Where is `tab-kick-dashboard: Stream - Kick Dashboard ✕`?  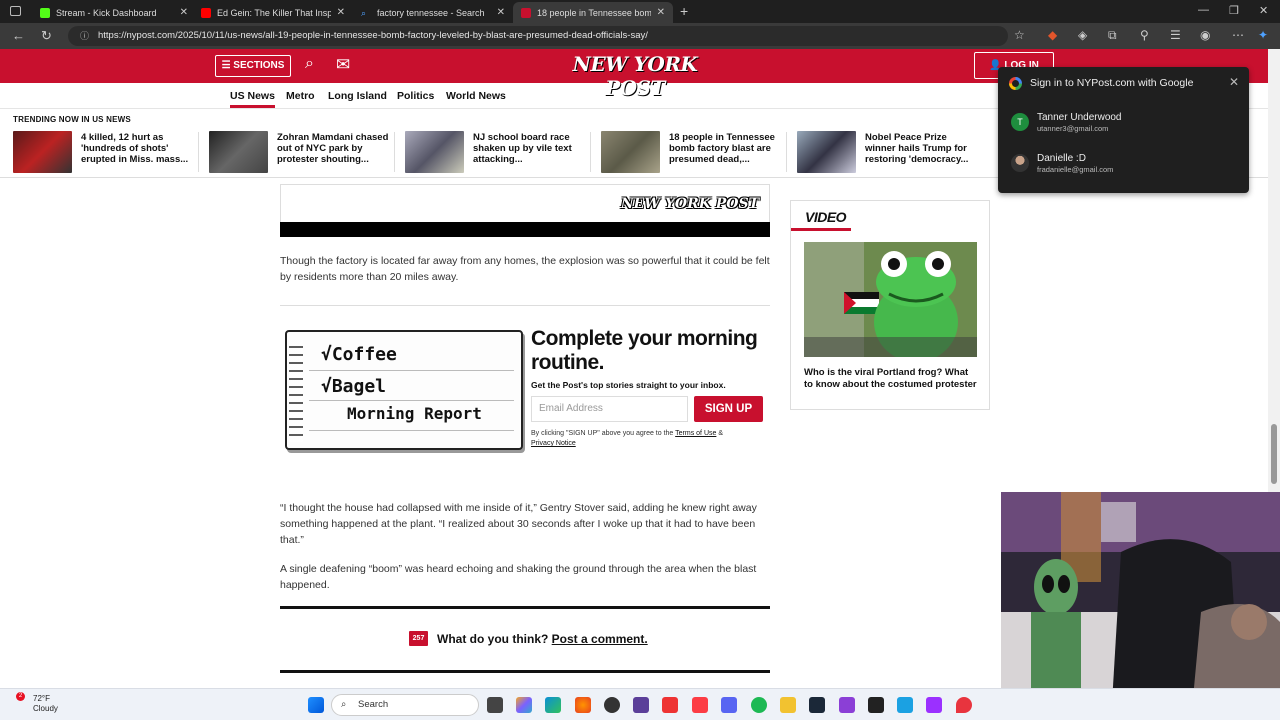 tab-kick-dashboard: Stream - Kick Dashboard ✕ is located at coordinates (114, 12).